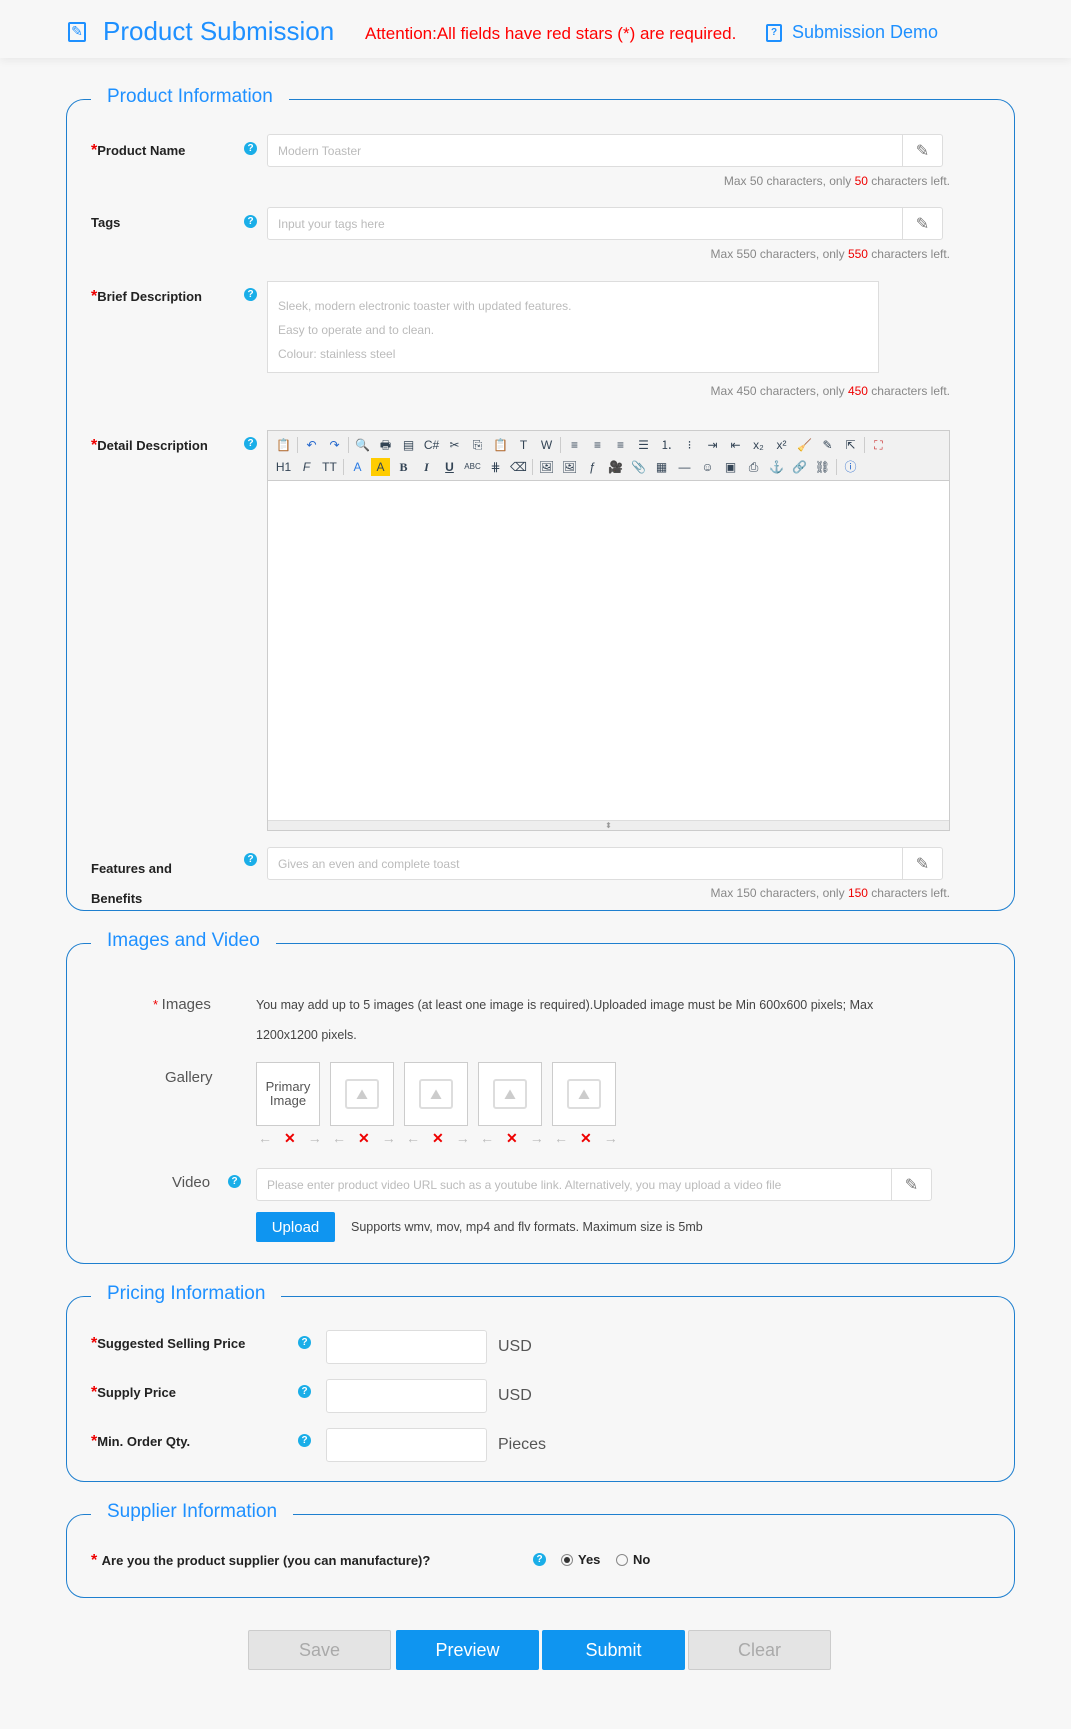 The image size is (1071, 1729). I want to click on editor-resize-handle: ⬍, so click(608, 825).